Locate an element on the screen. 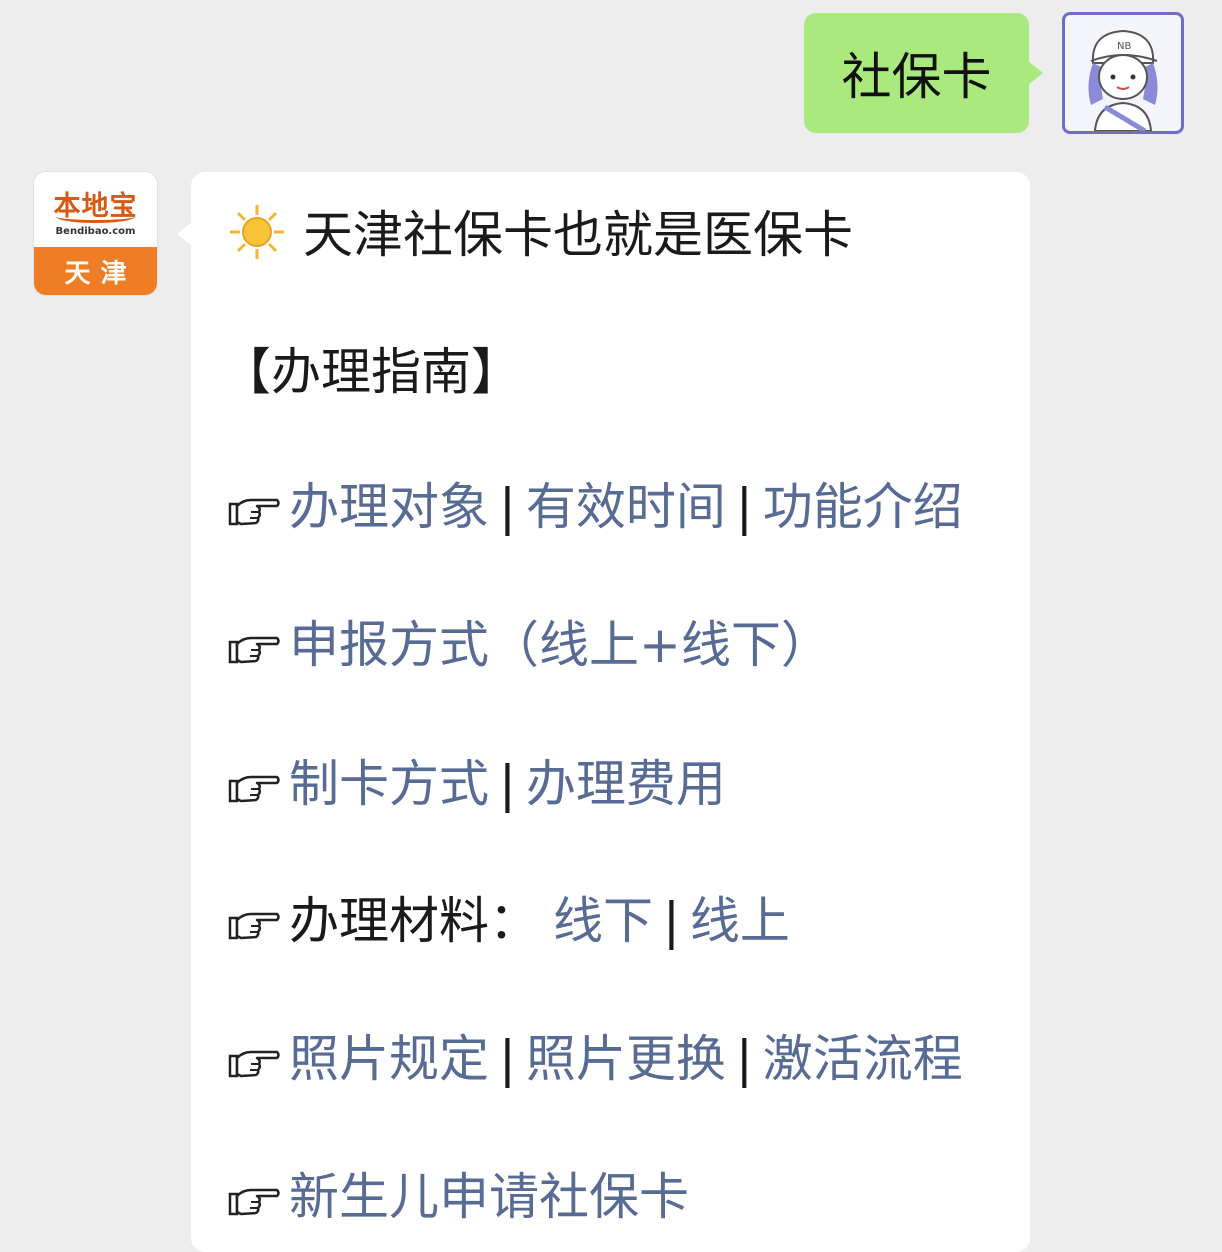 Image resolution: width=1222 pixels, height=1252 pixels. guide-row: 制卡方式 | 办理费用 is located at coordinates (476, 784).